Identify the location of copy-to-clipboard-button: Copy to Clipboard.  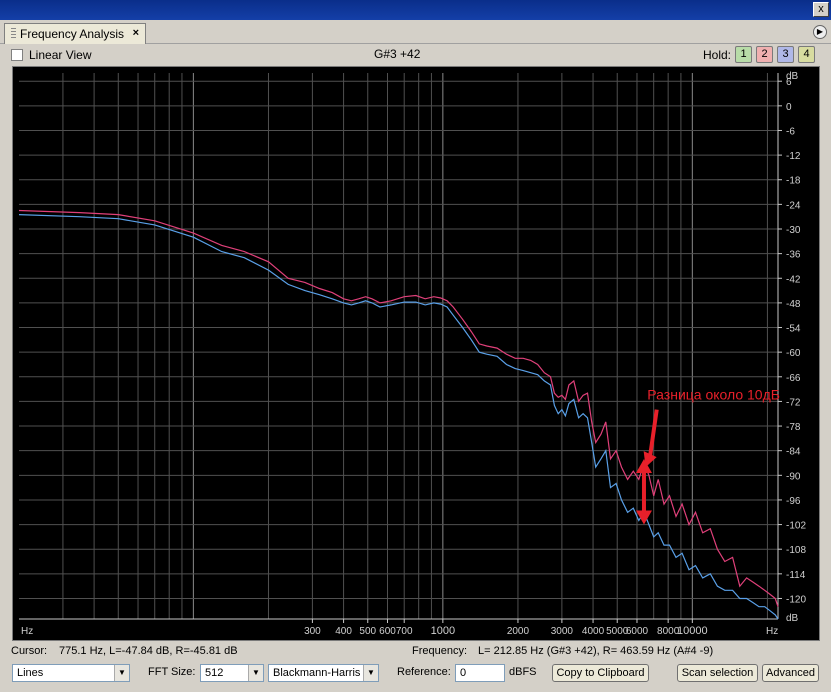
(600, 673).